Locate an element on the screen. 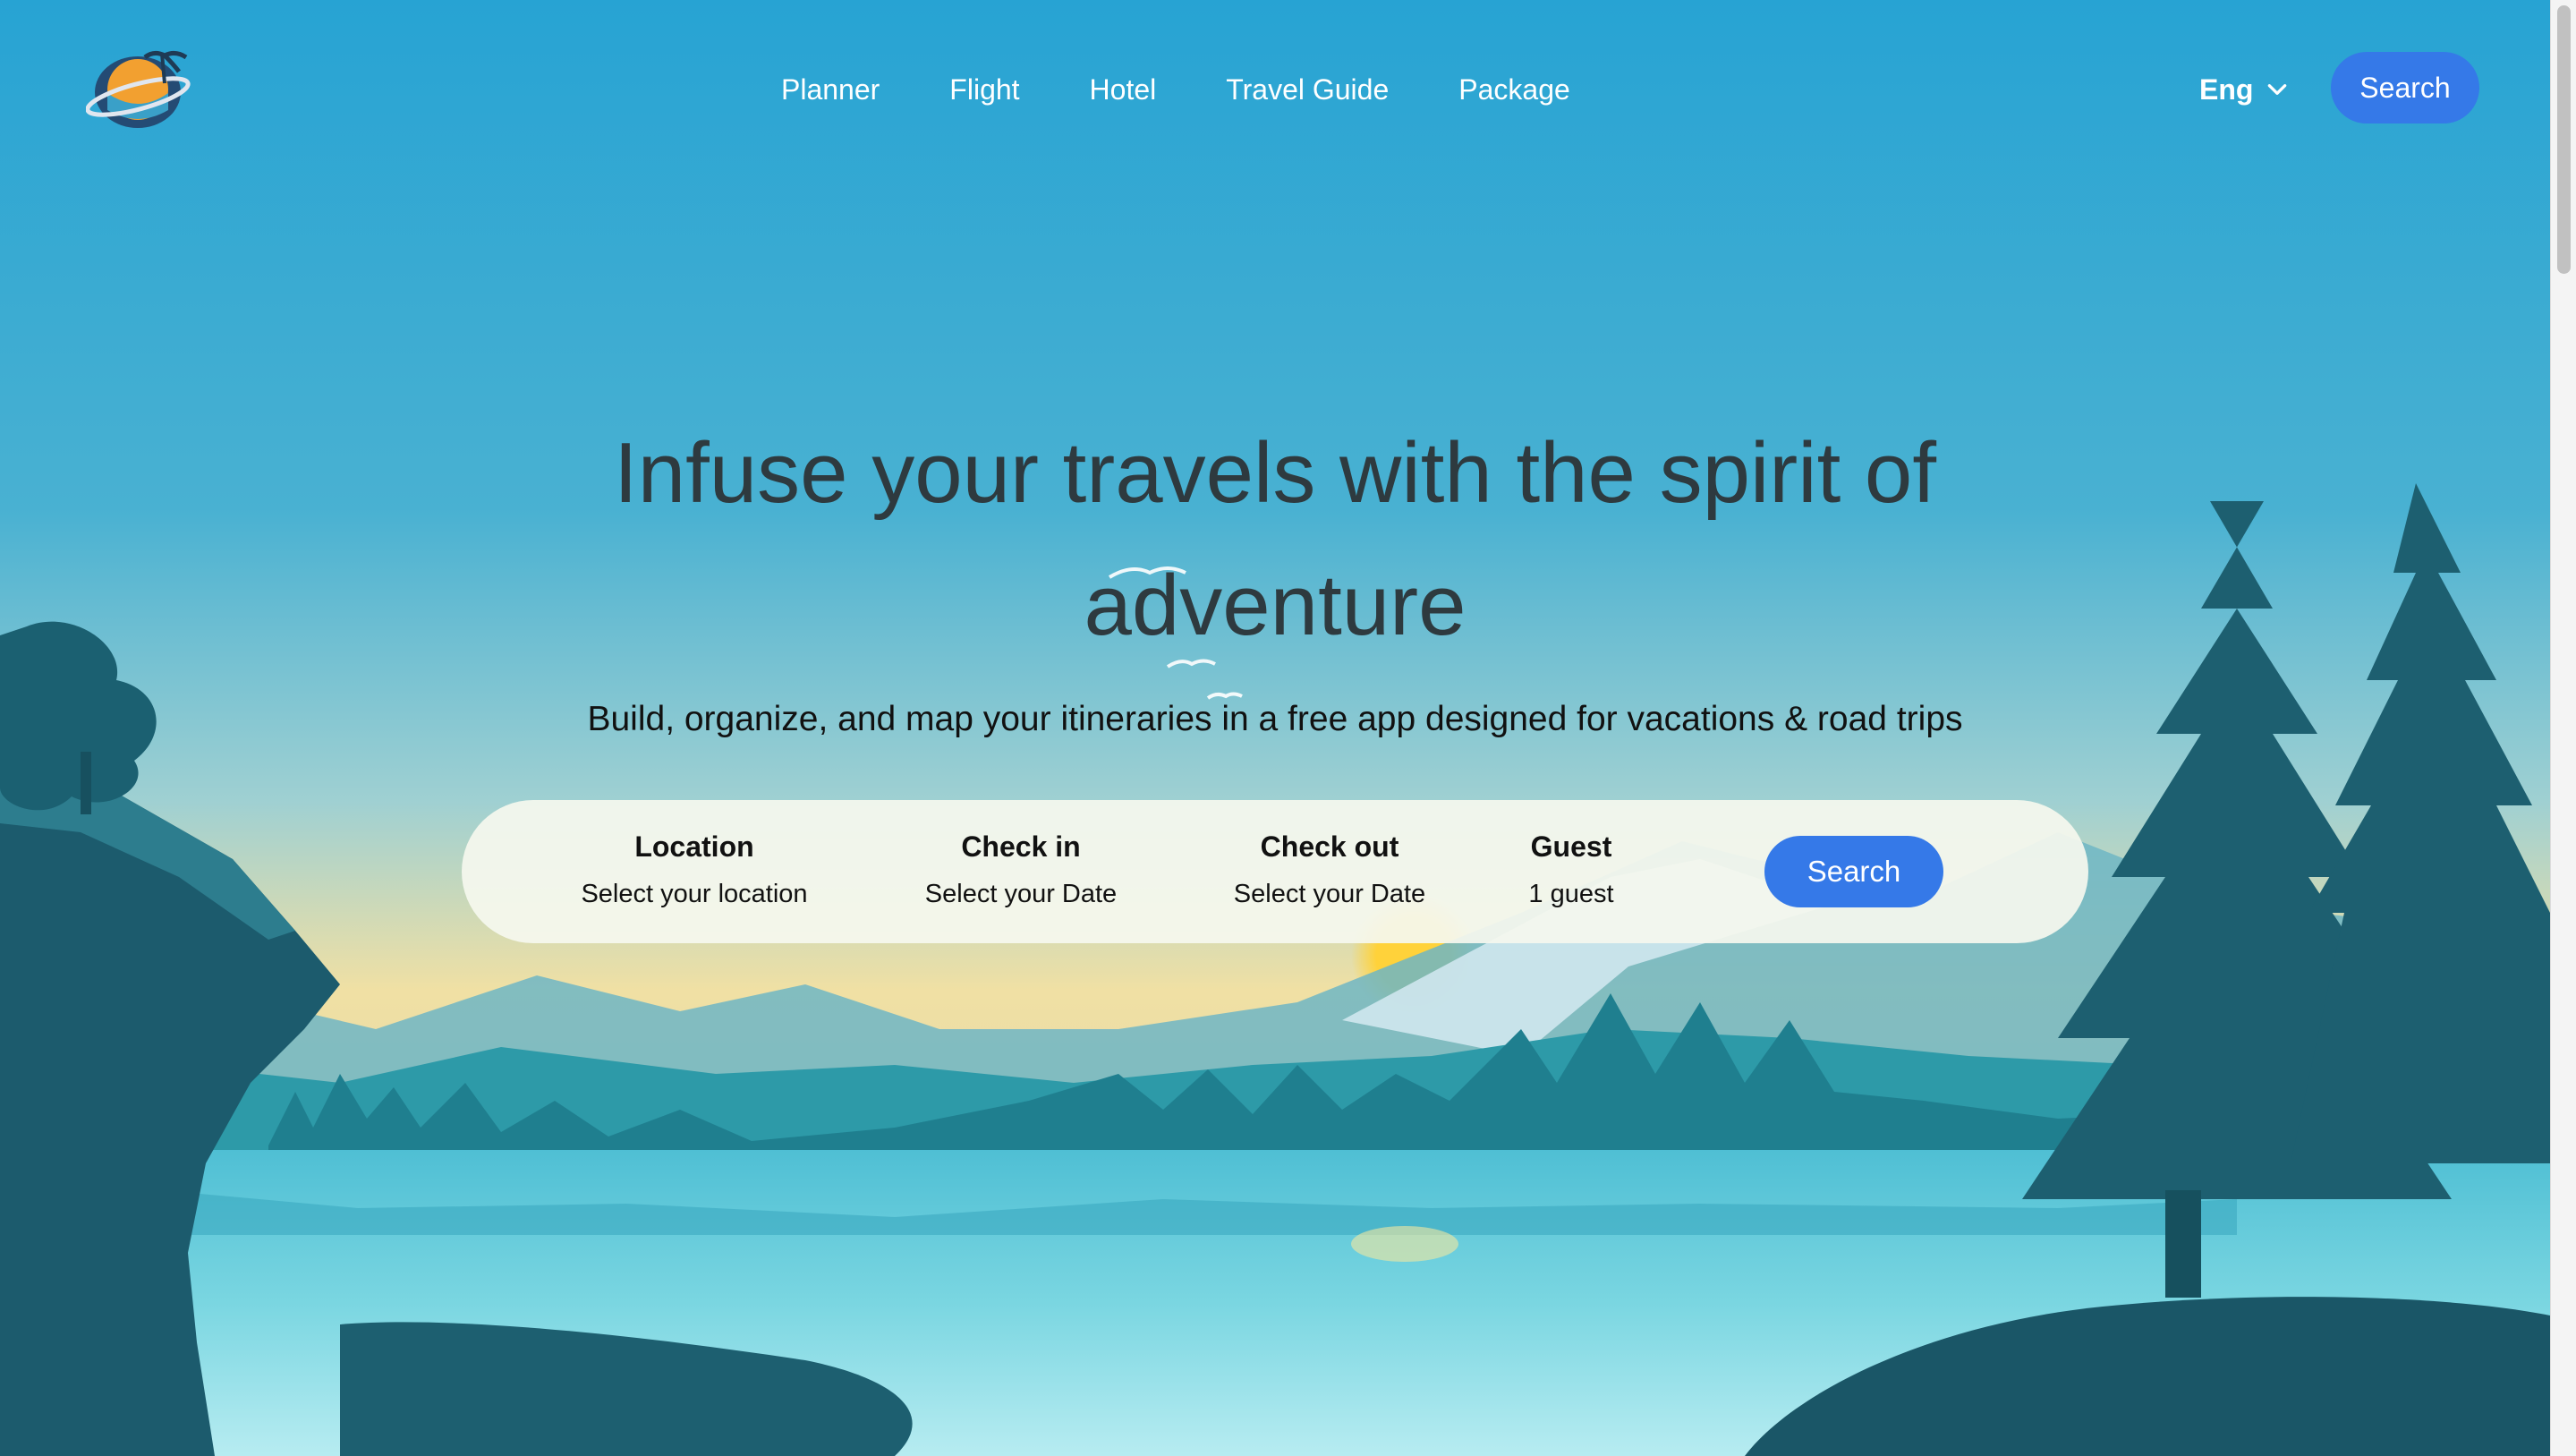  guest-value: 1 guest is located at coordinates (1571, 894).